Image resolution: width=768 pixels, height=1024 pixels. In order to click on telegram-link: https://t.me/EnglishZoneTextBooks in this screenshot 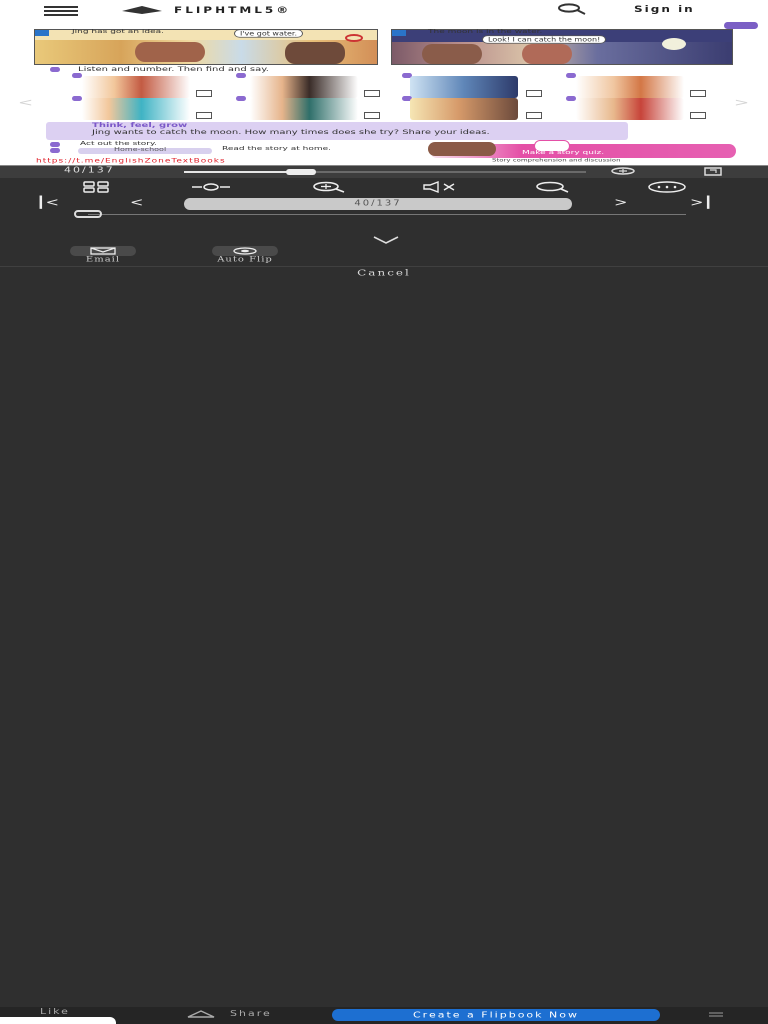, I will do `click(131, 161)`.